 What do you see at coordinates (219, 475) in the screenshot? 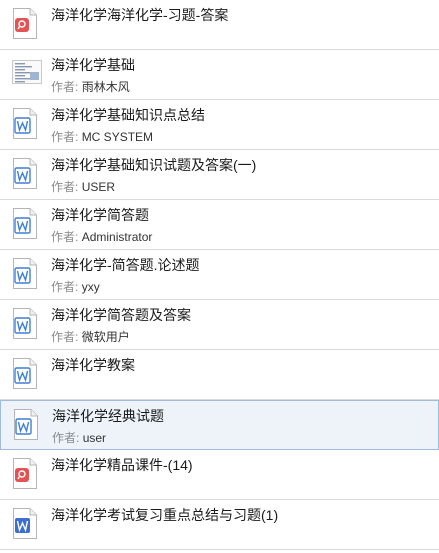
I see `list-item: 海洋化学精品课件-(14)` at bounding box center [219, 475].